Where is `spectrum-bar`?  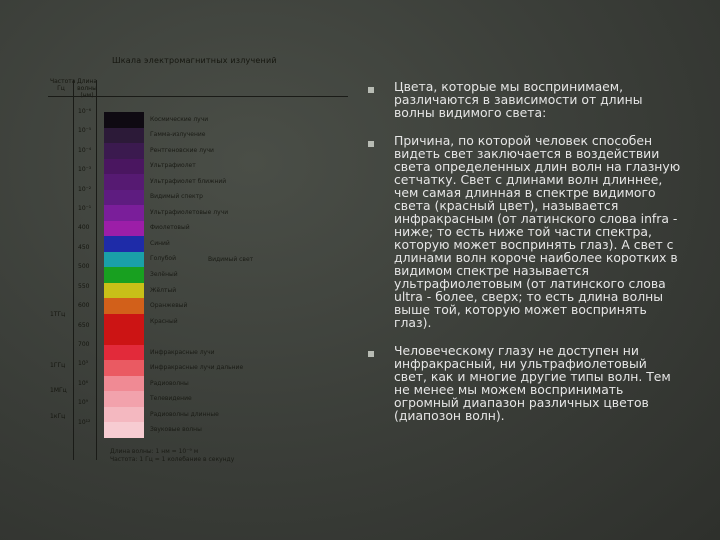 spectrum-bar is located at coordinates (124, 275).